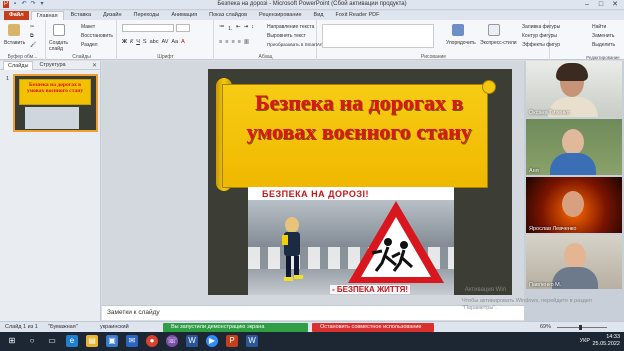 Image resolution: width=624 pixels, height=351 pixels. What do you see at coordinates (145, 42) in the screenshot?
I see `shadow-icon: S` at bounding box center [145, 42].